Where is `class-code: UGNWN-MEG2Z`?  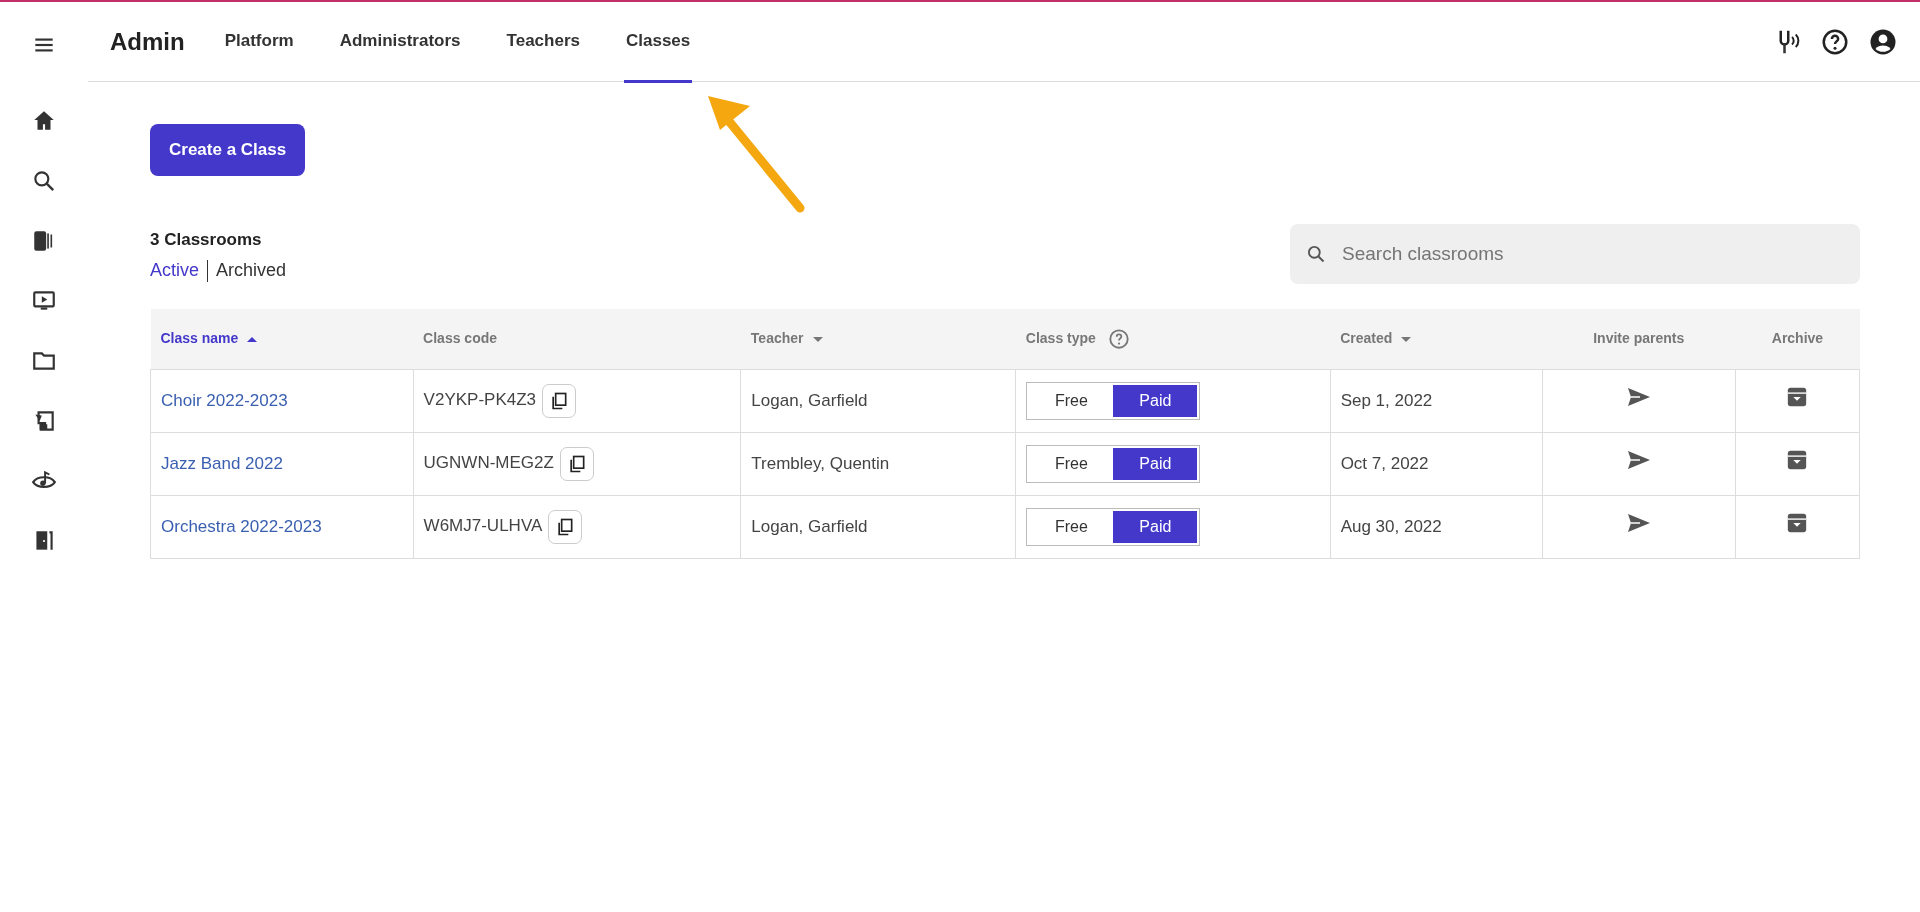
class-code: UGNWN-MEG2Z is located at coordinates (488, 463).